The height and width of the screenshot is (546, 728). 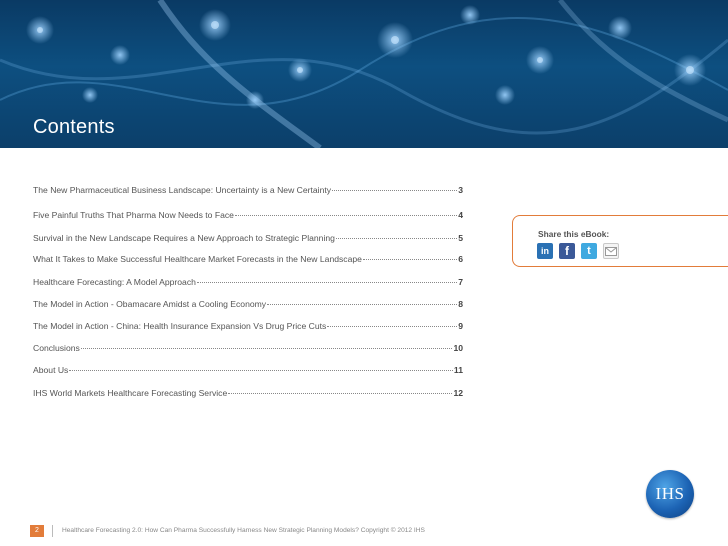 I want to click on share-panel: Share this eBook: in f t, so click(x=620, y=241).